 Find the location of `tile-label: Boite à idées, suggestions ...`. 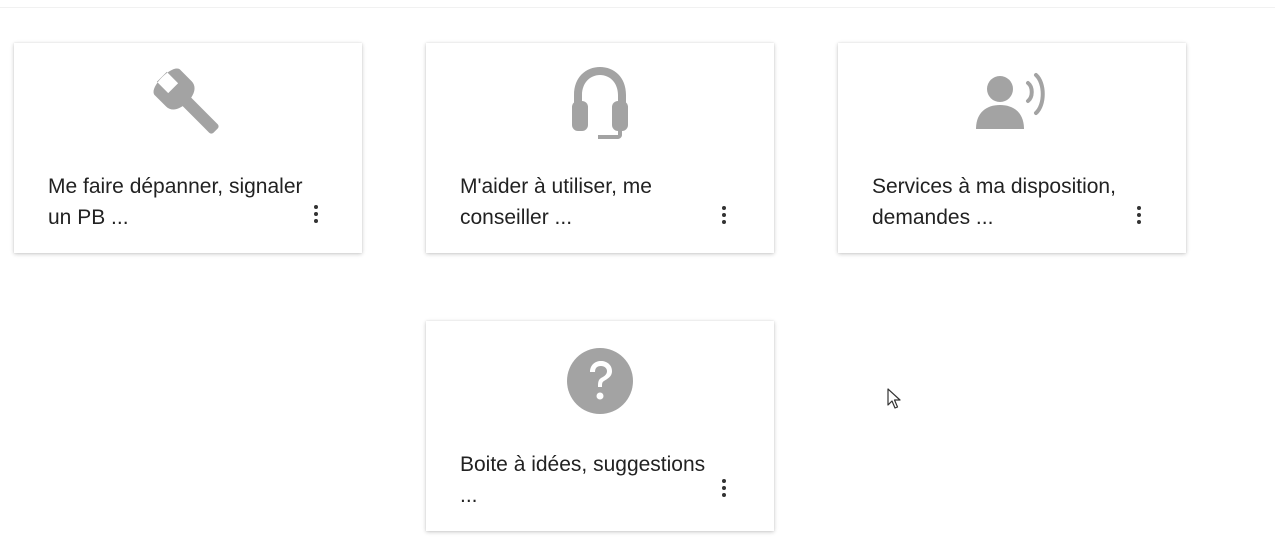

tile-label: Boite à idées, suggestions ... is located at coordinates (583, 480).